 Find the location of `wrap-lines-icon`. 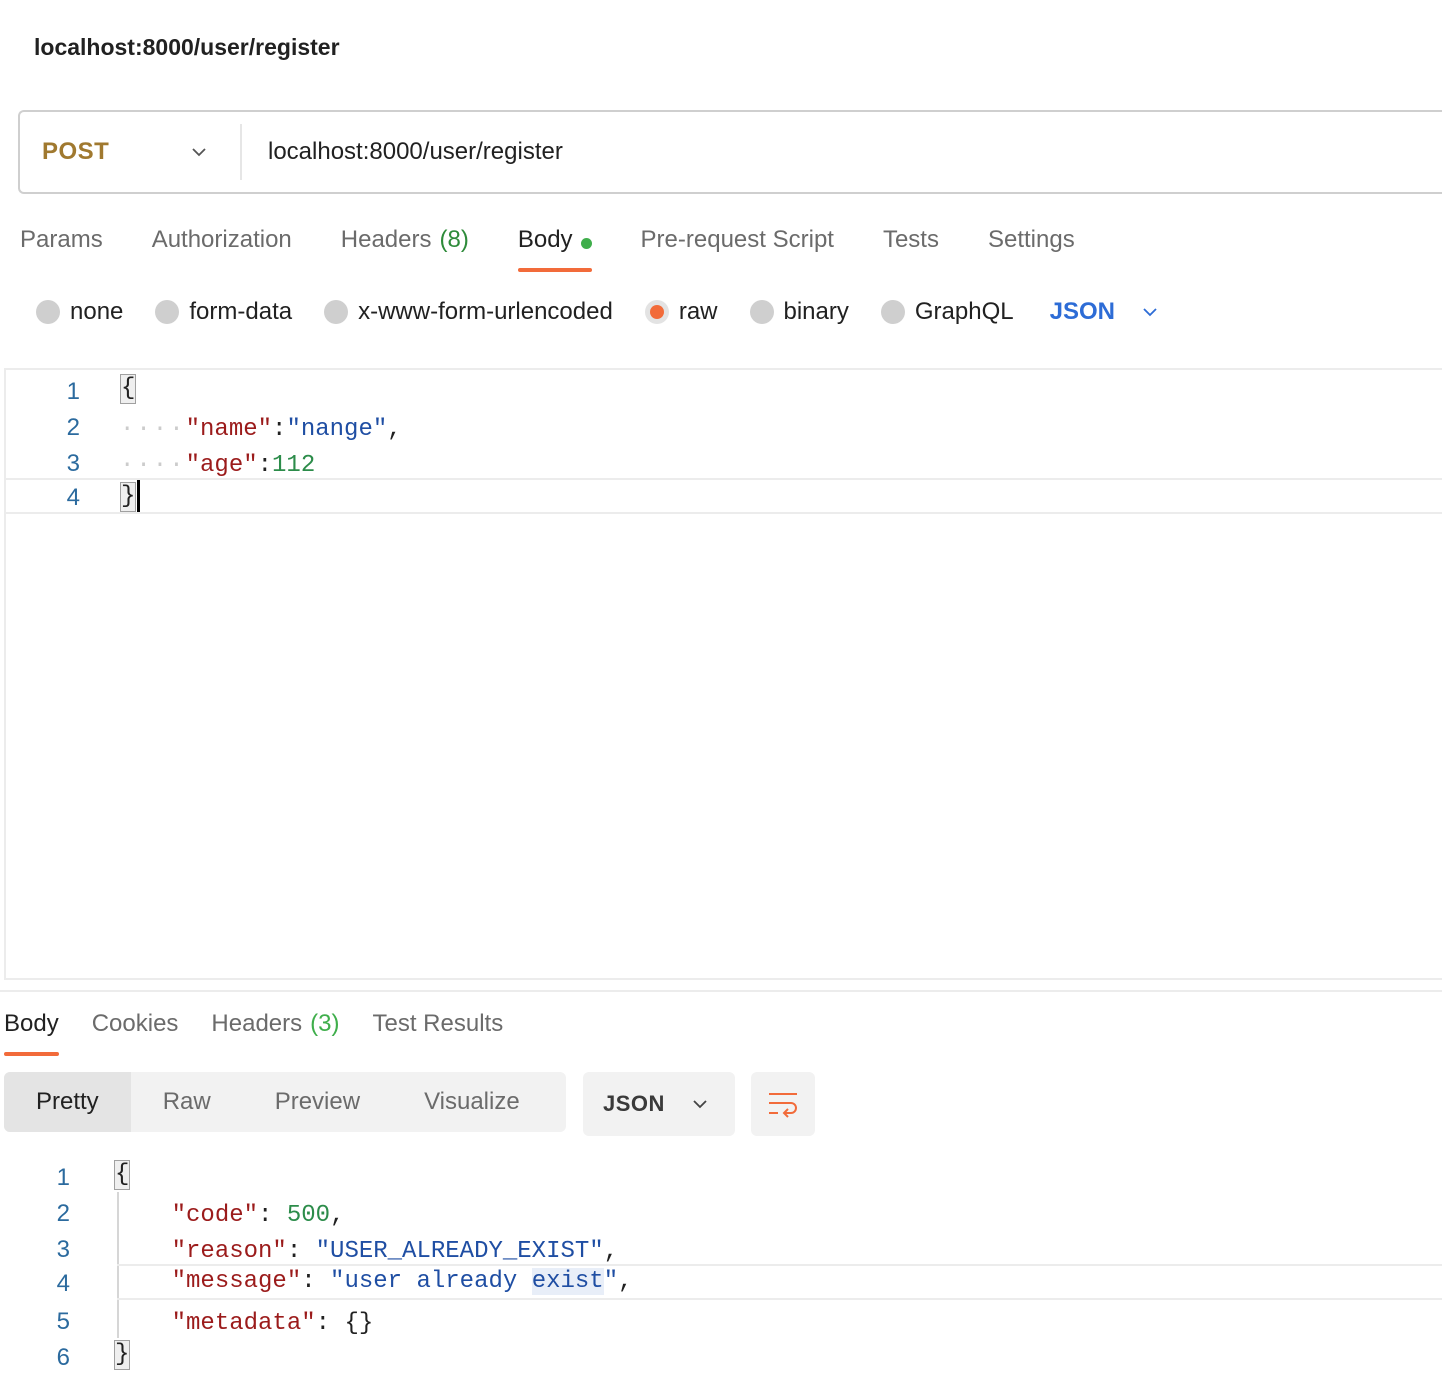

wrap-lines-icon is located at coordinates (783, 1105).